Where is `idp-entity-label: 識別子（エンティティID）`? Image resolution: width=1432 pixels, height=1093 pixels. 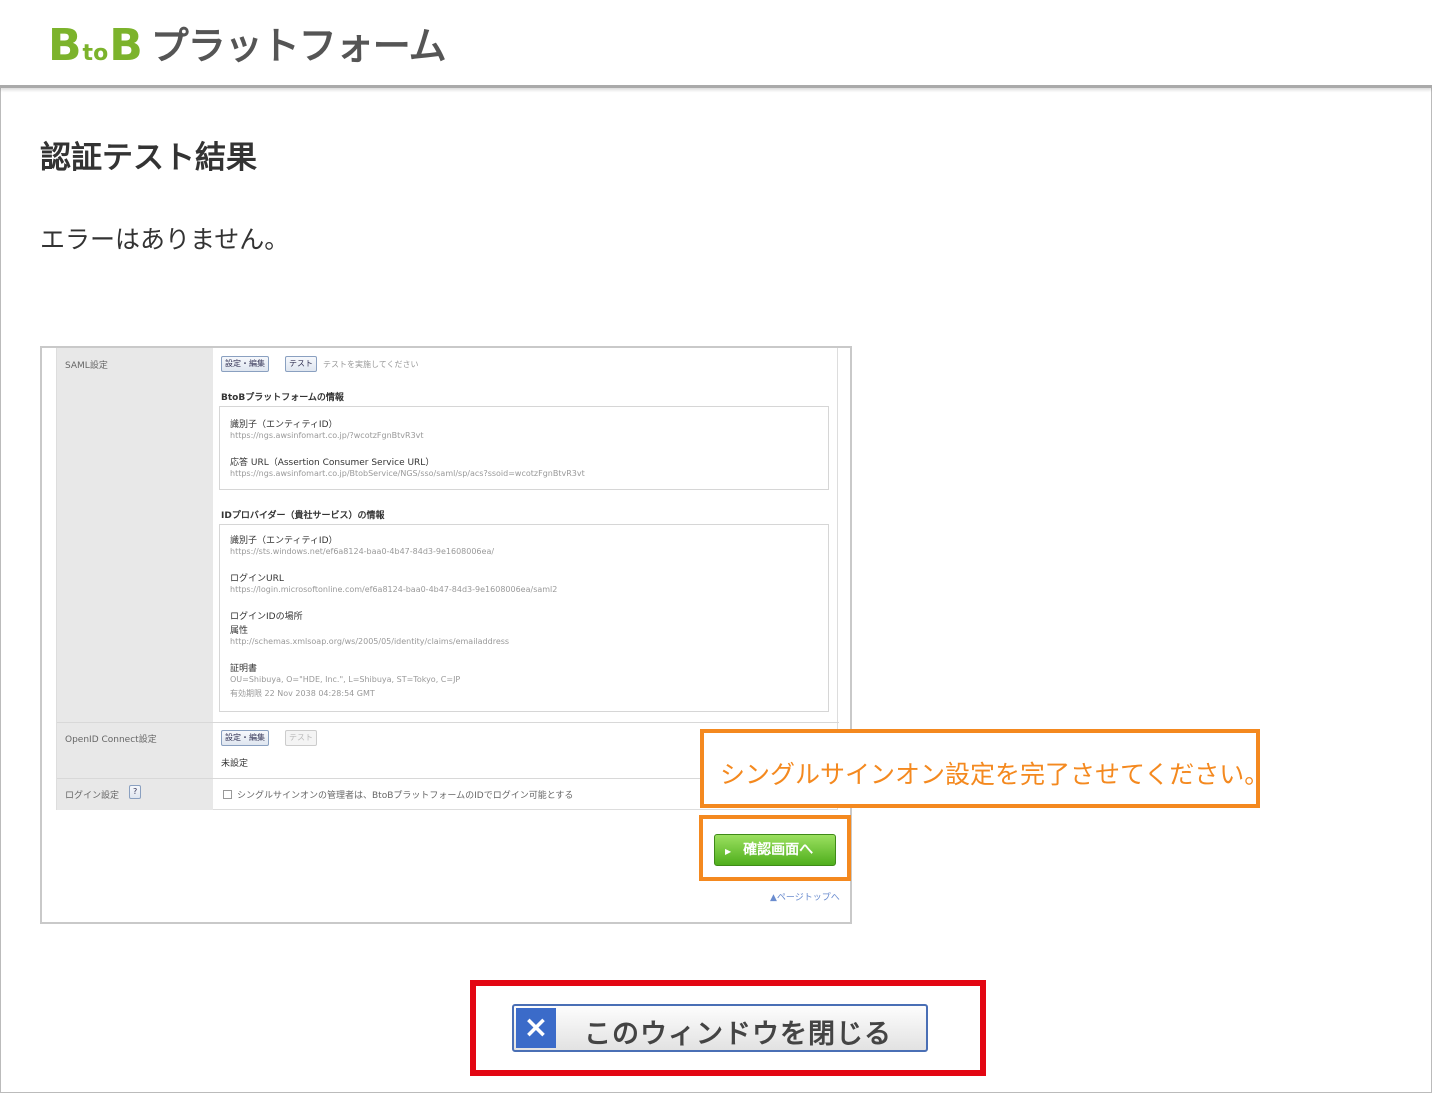
idp-entity-label: 識別子（エンティティID） is located at coordinates (284, 541).